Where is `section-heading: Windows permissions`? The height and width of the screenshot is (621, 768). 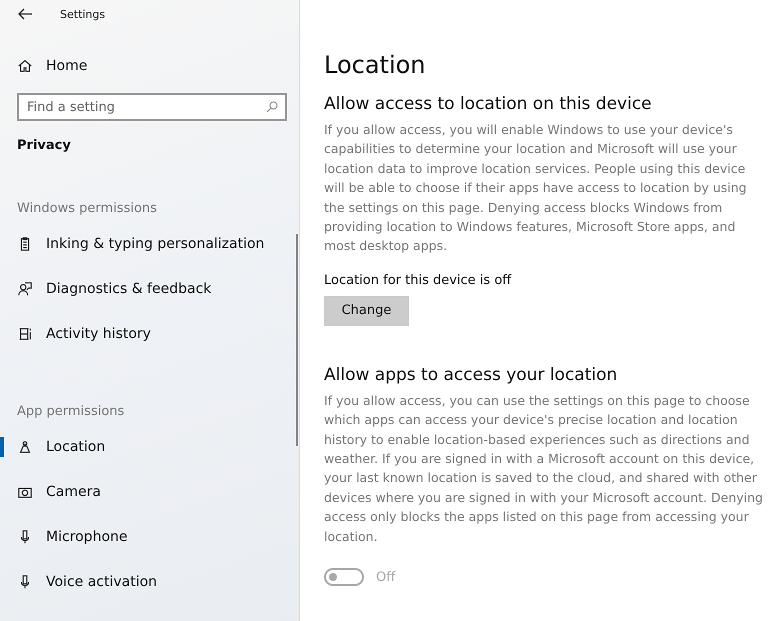 section-heading: Windows permissions is located at coordinates (87, 208).